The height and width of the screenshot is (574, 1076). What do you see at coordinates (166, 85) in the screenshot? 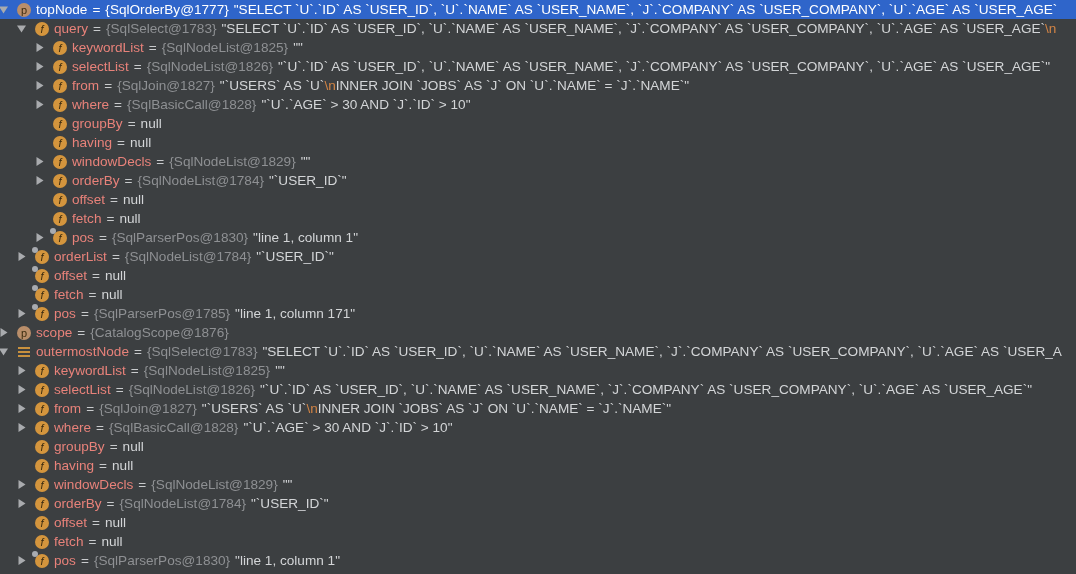
I see `type-label: {SqlJoin@1827}` at bounding box center [166, 85].